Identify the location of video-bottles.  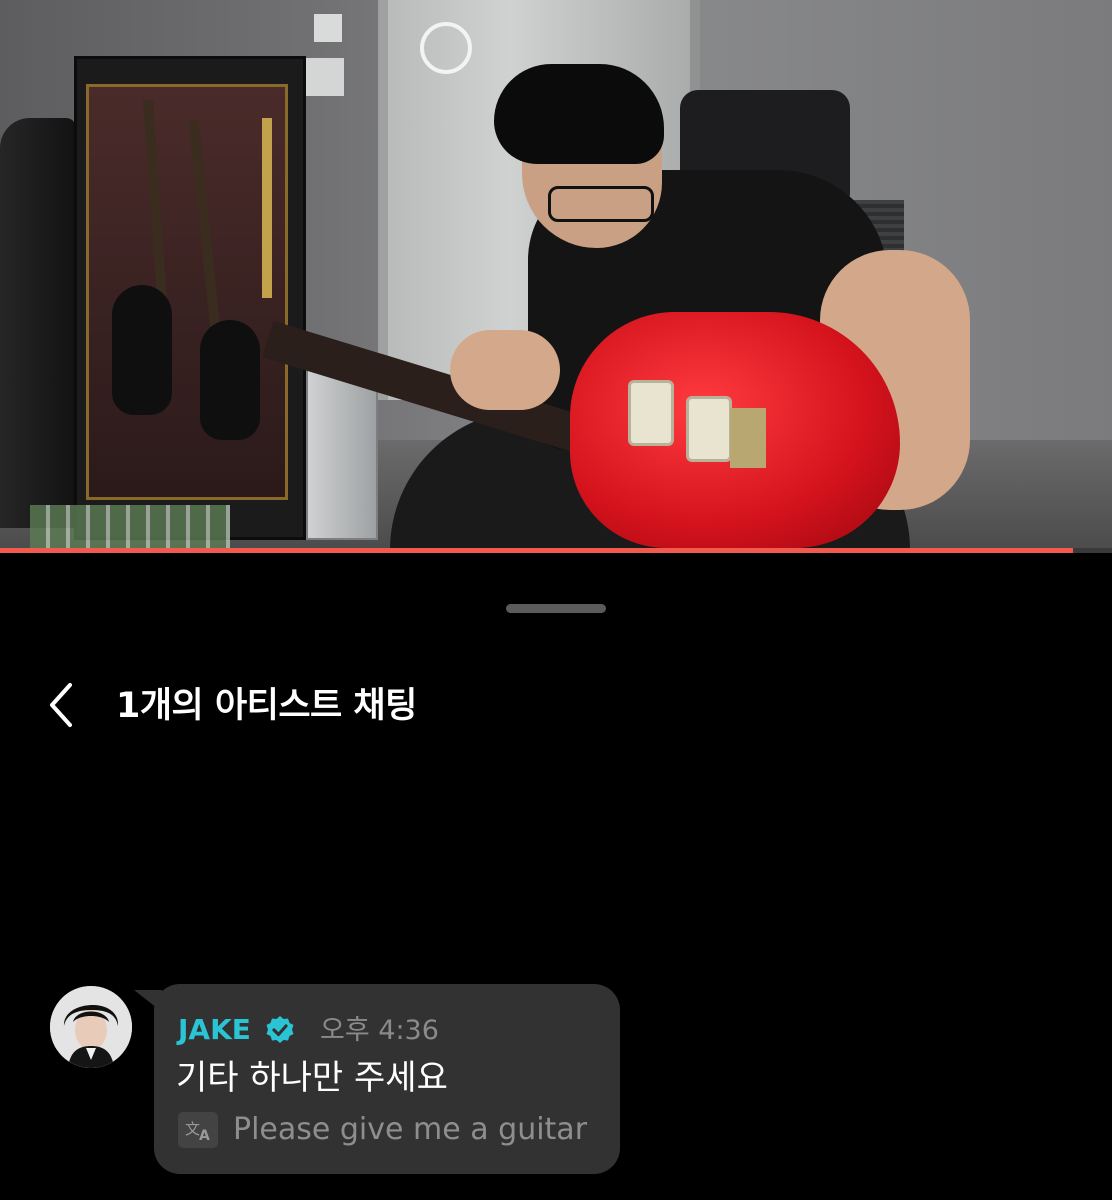
(130, 526).